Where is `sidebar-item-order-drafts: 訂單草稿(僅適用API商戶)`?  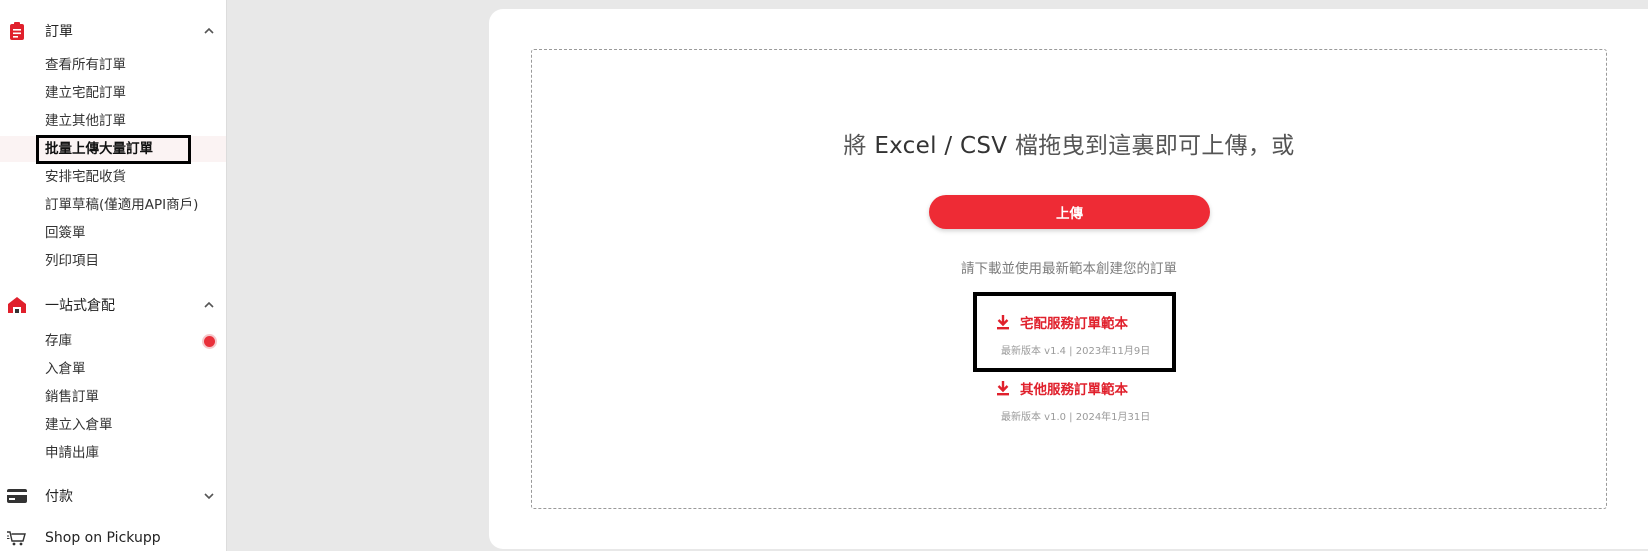
sidebar-item-order-drafts: 訂單草稿(僅適用API商戶) is located at coordinates (113, 205).